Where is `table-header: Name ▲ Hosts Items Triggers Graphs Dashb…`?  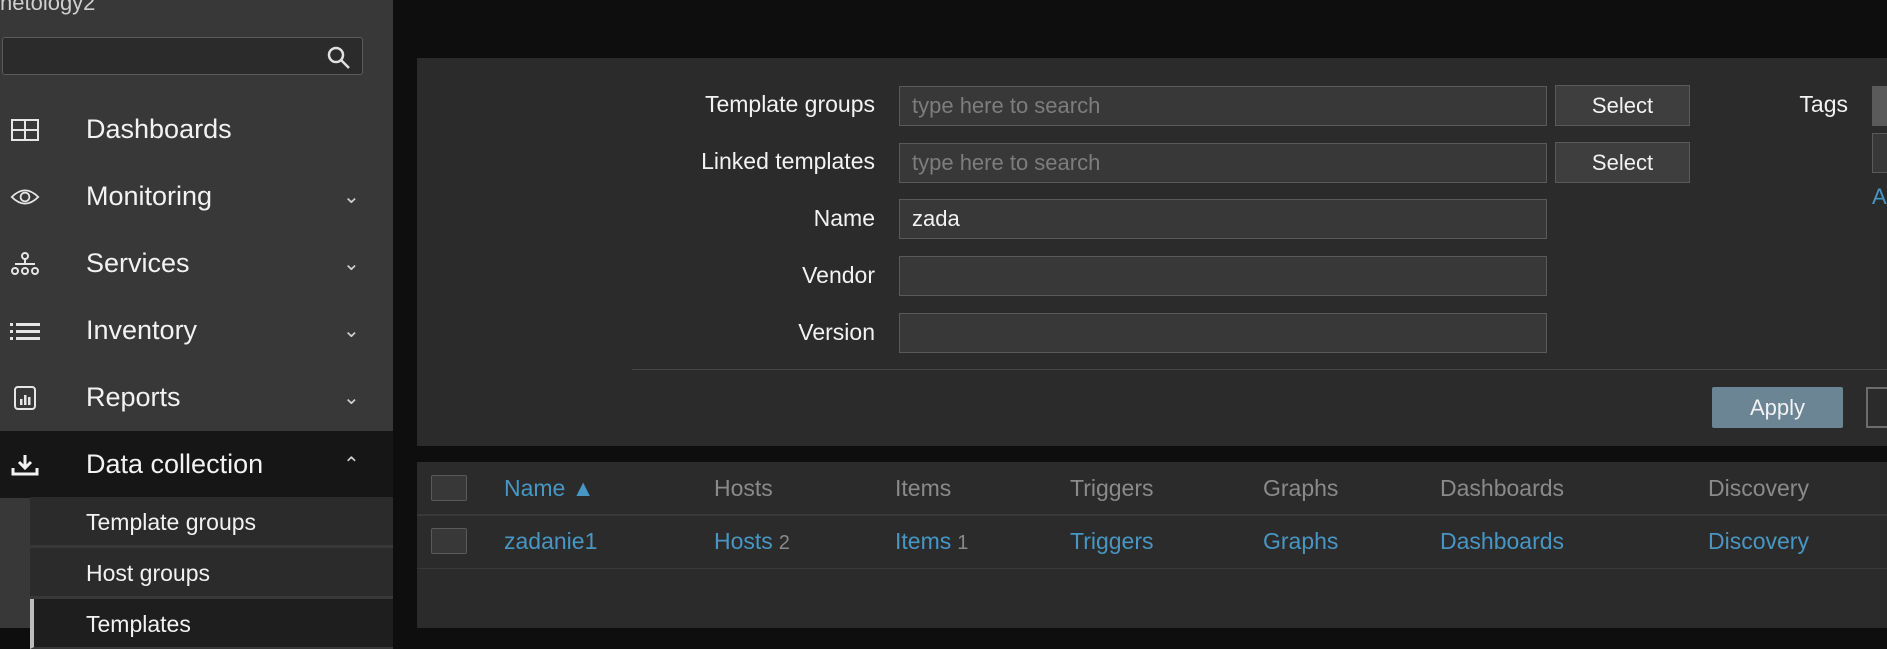
table-header: Name ▲ Hosts Items Triggers Graphs Dashb… is located at coordinates (1152, 489).